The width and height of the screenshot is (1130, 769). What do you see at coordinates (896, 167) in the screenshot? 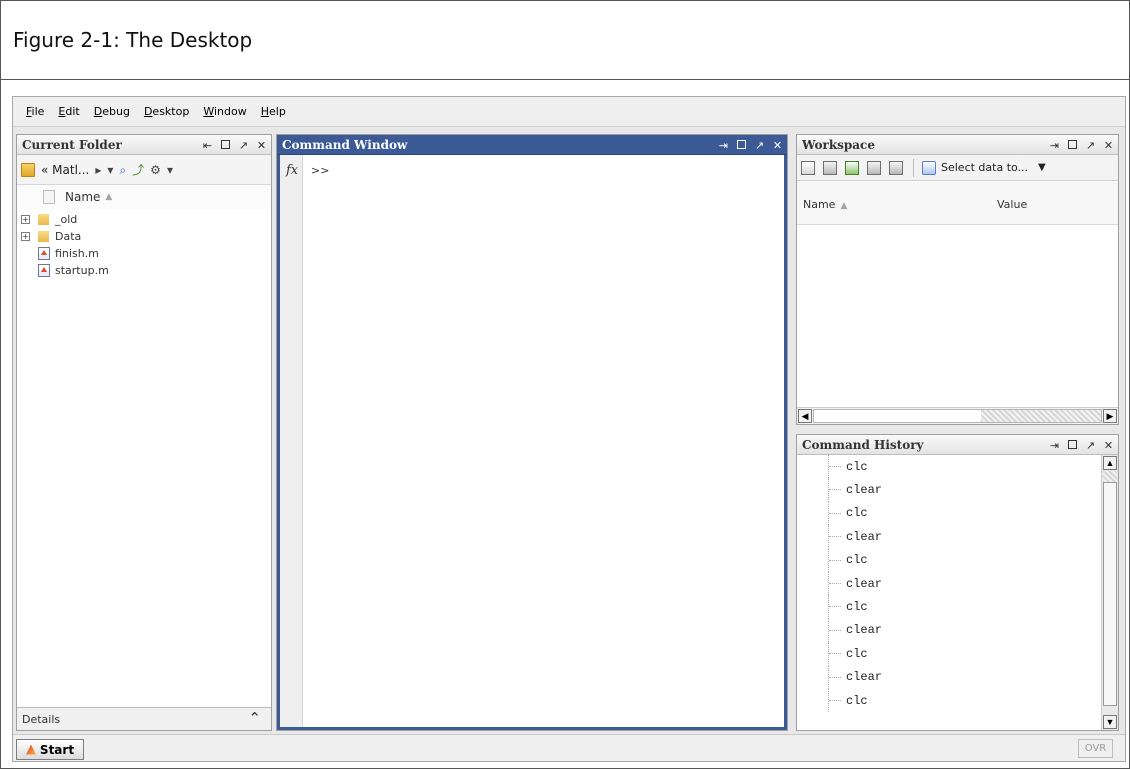
I see `delete-variable-icon` at bounding box center [896, 167].